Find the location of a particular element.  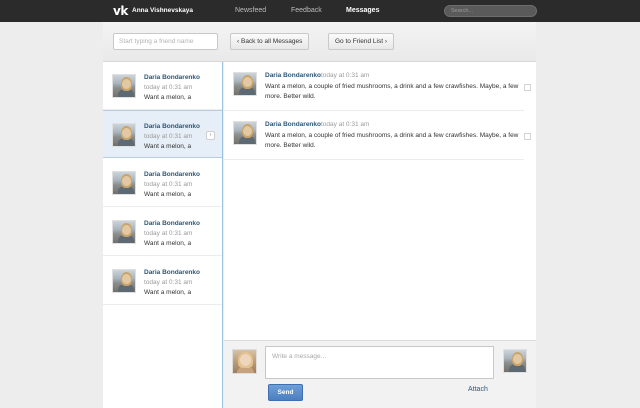

collapse-arrow-icon: ‹ is located at coordinates (210, 135).